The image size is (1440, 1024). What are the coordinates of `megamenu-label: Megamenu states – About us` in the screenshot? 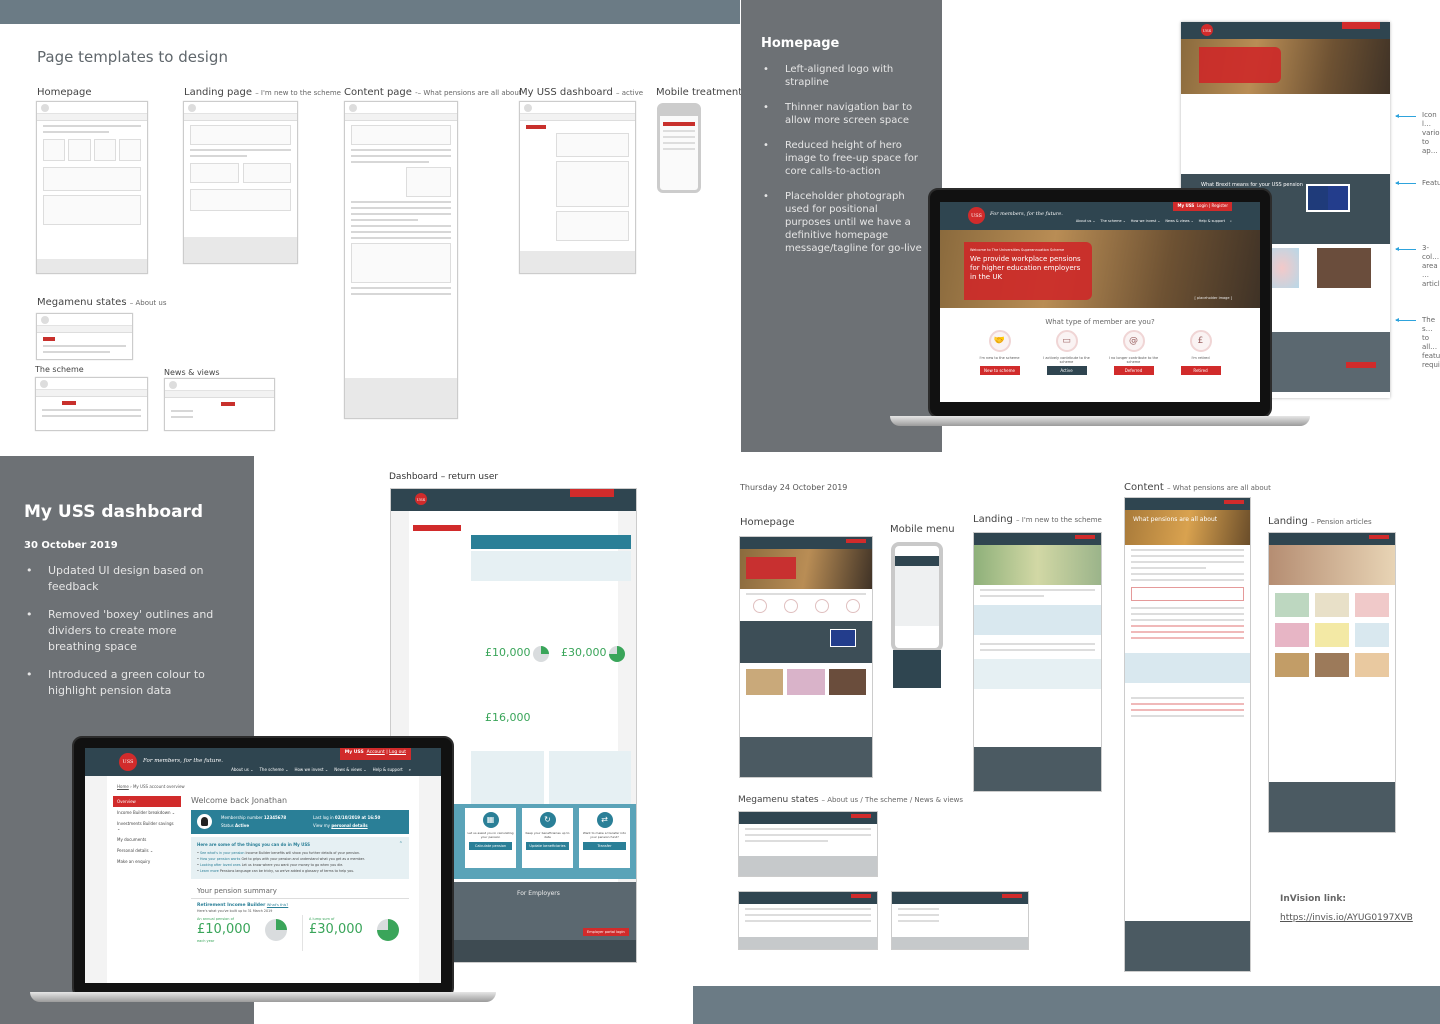 It's located at (102, 302).